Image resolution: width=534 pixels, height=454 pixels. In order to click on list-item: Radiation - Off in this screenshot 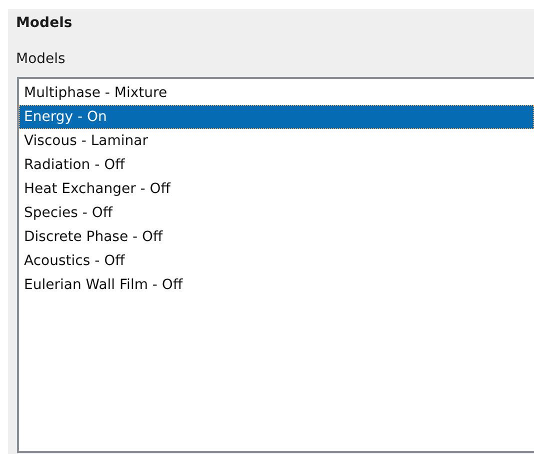, I will do `click(276, 165)`.